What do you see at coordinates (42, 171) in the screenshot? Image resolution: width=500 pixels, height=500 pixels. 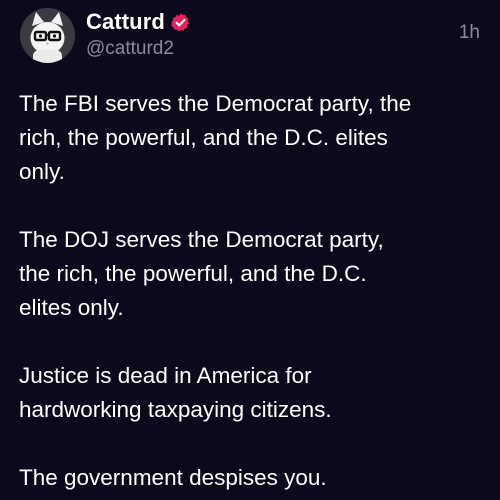 I see `post-line: only.` at bounding box center [42, 171].